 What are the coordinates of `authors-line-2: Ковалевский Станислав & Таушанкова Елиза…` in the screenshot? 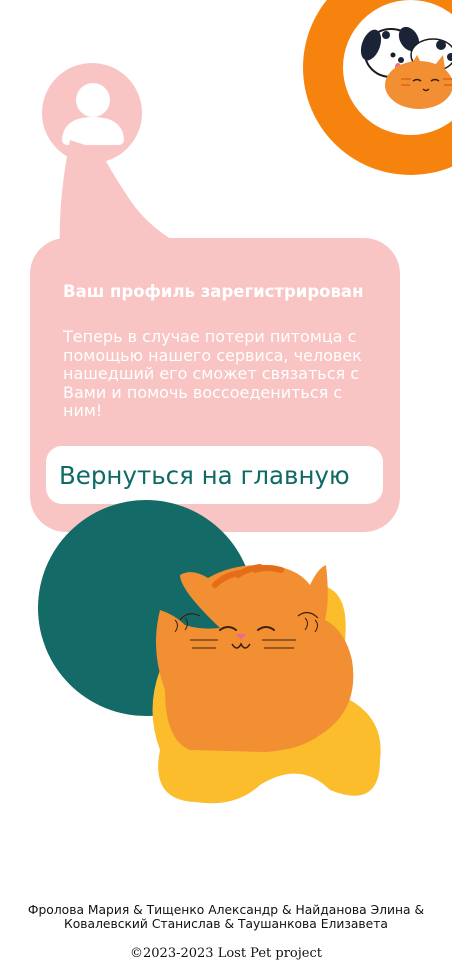 It's located at (226, 924).